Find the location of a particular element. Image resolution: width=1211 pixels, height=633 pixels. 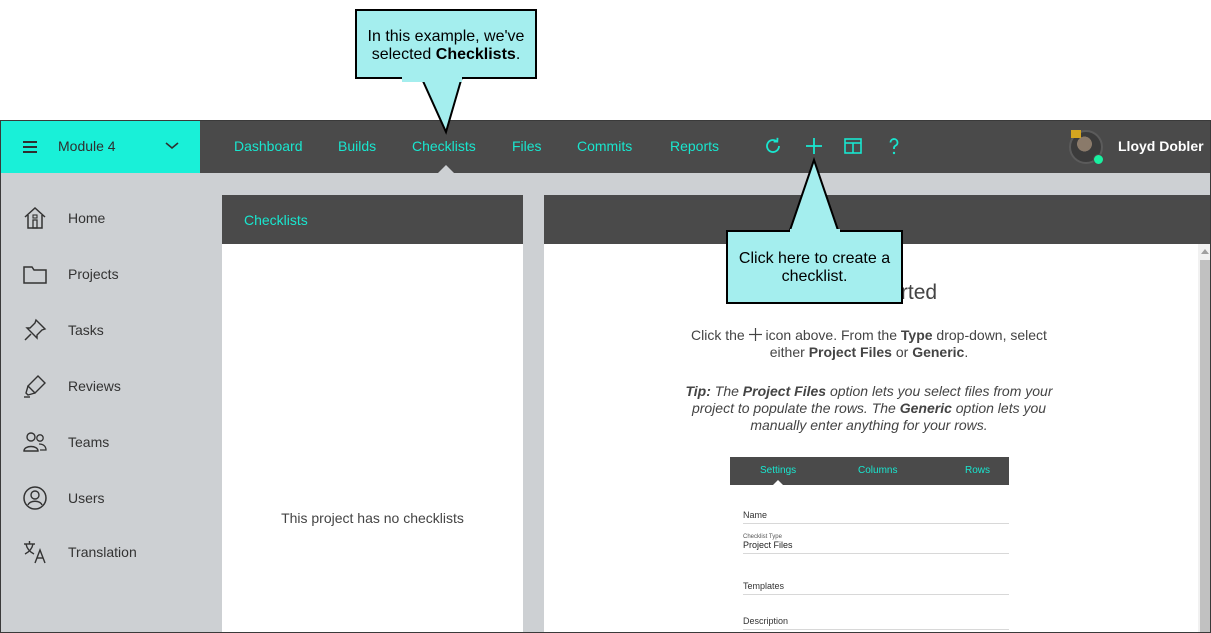

highlighter-icon is located at coordinates (35, 386).